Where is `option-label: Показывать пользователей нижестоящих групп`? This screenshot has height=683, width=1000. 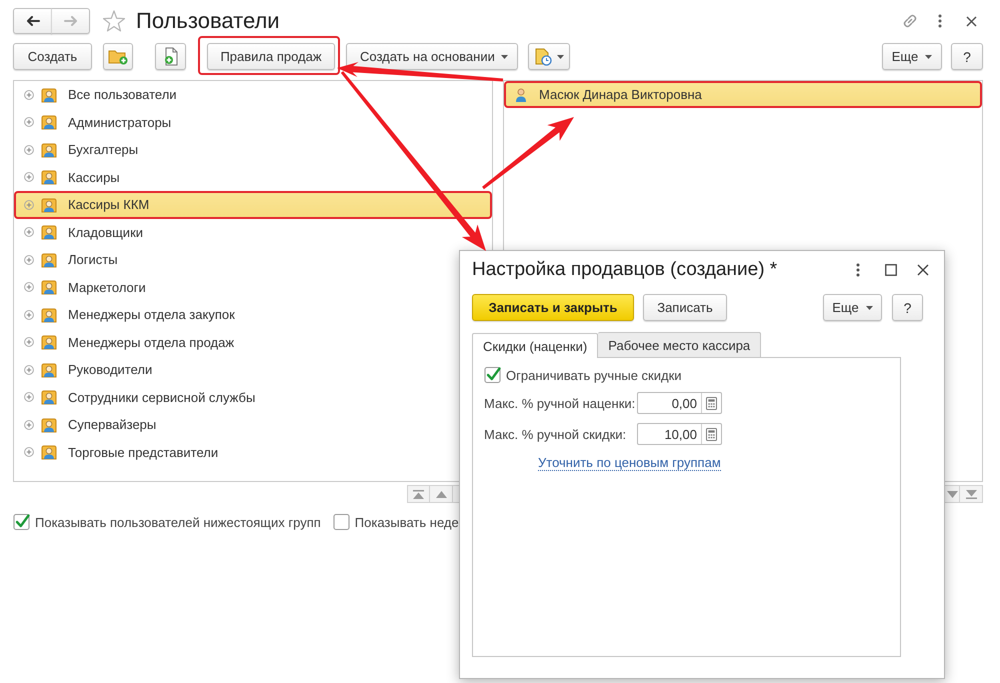 option-label: Показывать пользователей нижестоящих групп is located at coordinates (178, 522).